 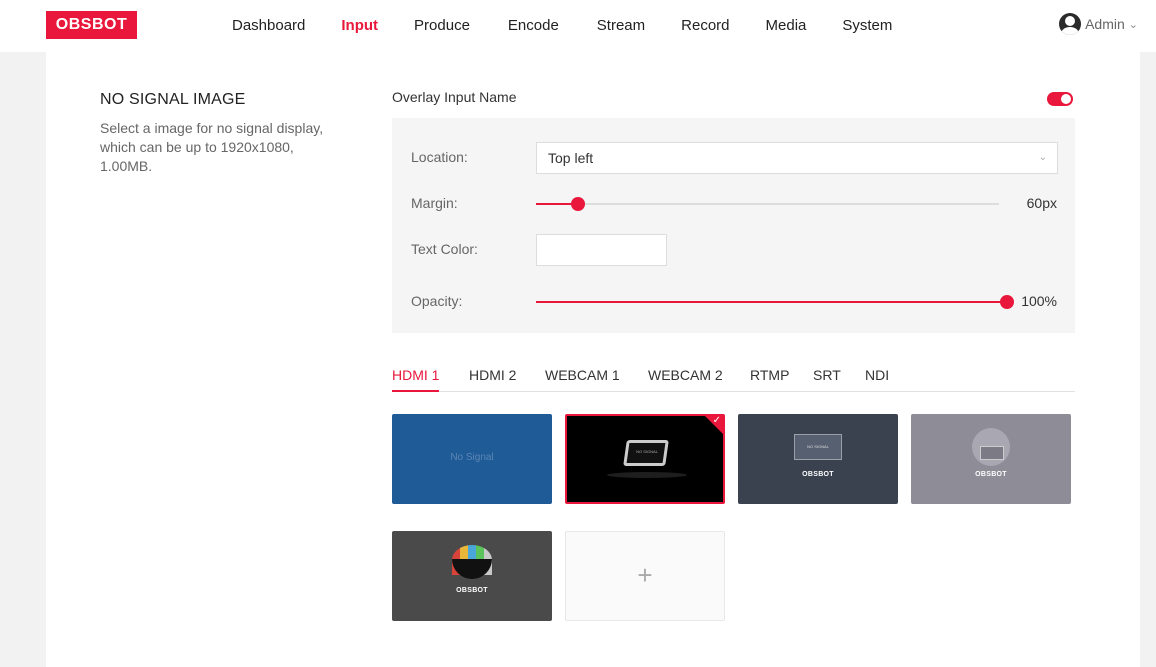 I want to click on margin-label: Margin:, so click(x=434, y=203).